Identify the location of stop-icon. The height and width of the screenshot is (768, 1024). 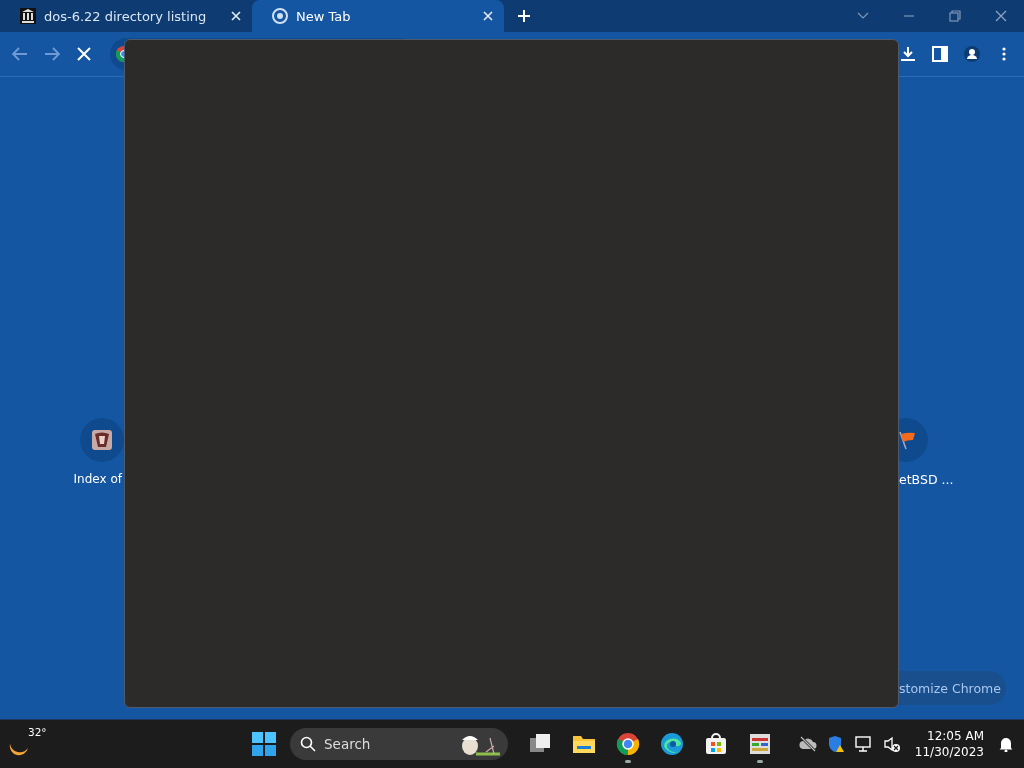
(84, 54).